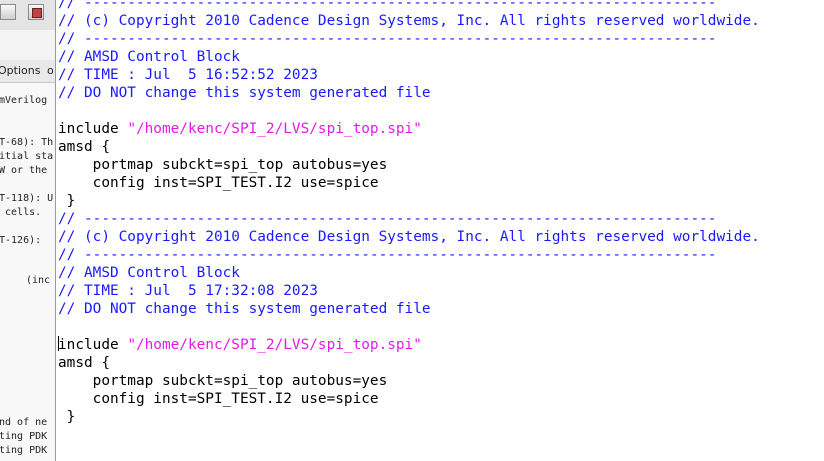 The width and height of the screenshot is (824, 461). Describe the element at coordinates (24, 170) in the screenshot. I see `log-line: W or the` at that location.